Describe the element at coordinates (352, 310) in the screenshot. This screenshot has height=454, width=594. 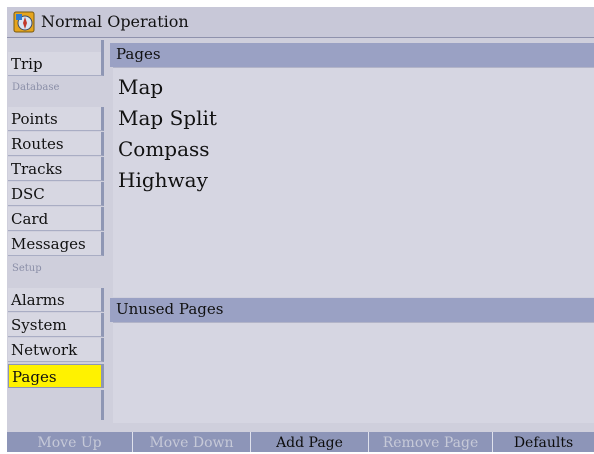
I see `unused-pages-panel-header: Unused Pages` at that location.